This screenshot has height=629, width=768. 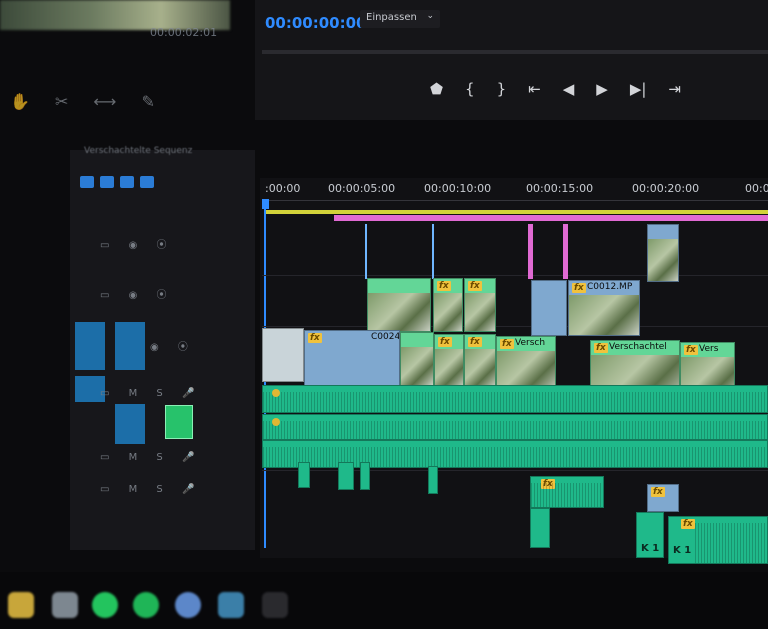 I want to click on transport-controls: ⬟ { } ⇤ ◀ ▶ ▶| ⇥, so click(x=590, y=89).